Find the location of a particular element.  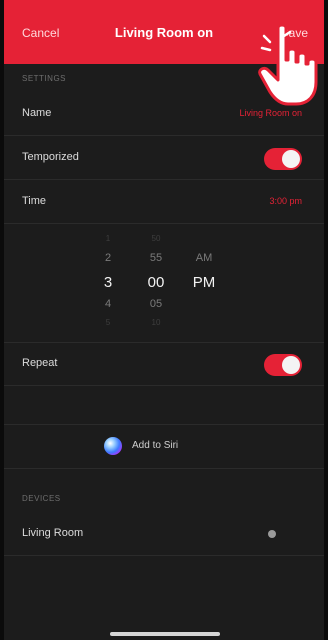

temporized-toggle is located at coordinates (283, 159).